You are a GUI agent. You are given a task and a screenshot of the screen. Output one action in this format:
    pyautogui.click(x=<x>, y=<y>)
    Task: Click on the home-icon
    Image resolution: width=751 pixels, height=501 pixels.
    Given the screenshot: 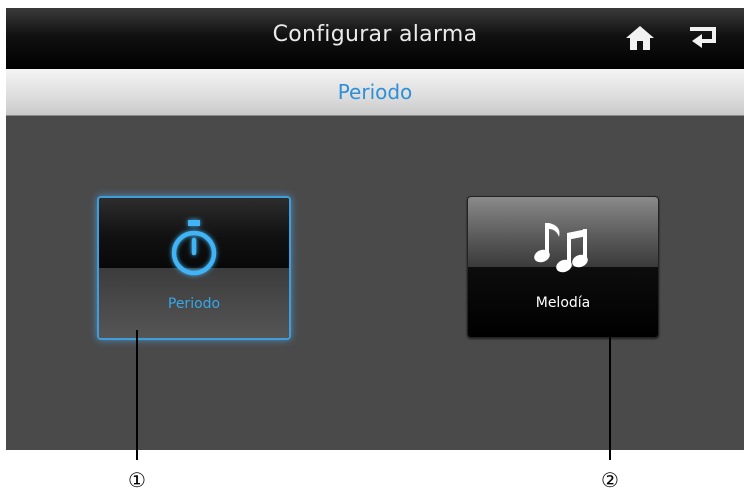 What is the action you would take?
    pyautogui.click(x=640, y=38)
    